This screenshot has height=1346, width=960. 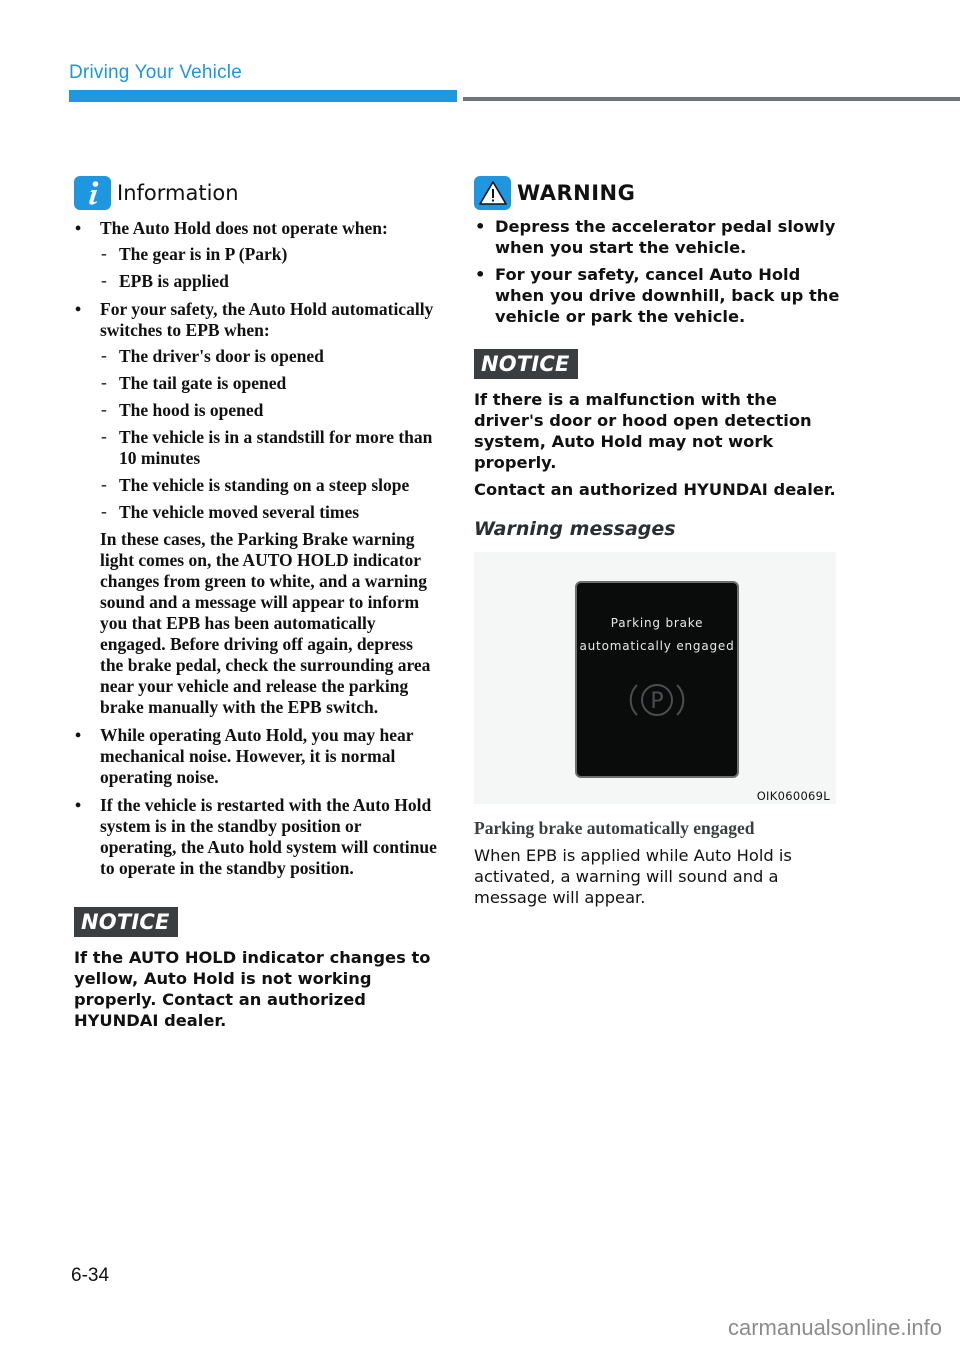 What do you see at coordinates (191, 410) in the screenshot?
I see `sub-list-item-text: The hood is opened` at bounding box center [191, 410].